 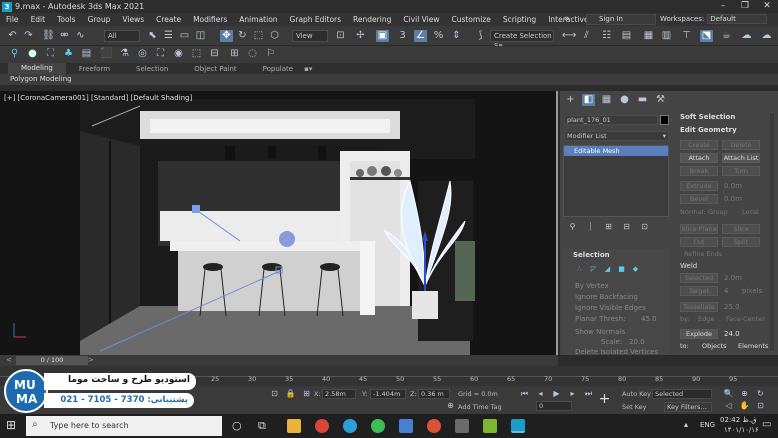 I want to click on window-crossing-icon: ◫, so click(x=200, y=36).